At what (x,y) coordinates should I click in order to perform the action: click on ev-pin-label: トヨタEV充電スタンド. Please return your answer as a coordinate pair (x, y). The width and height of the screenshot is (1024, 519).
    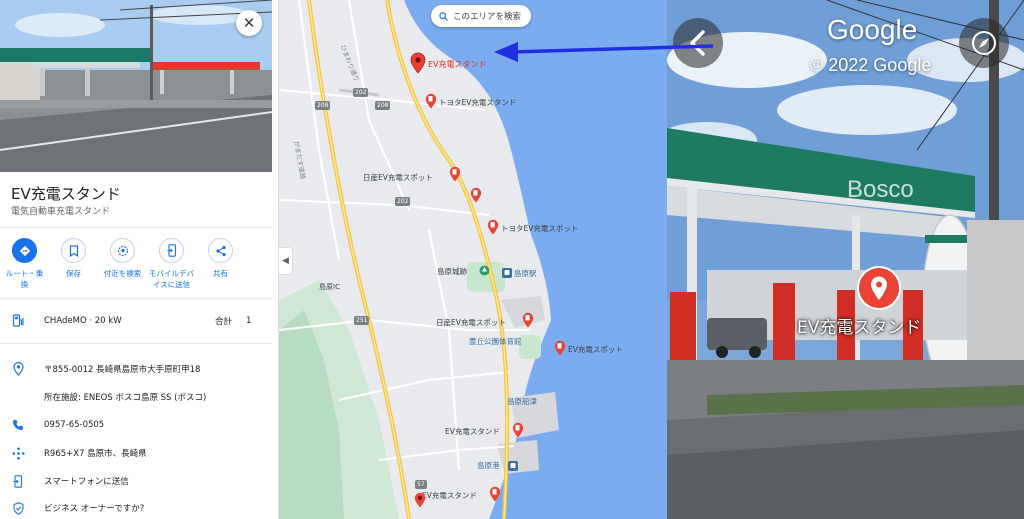
    Looking at the image, I should click on (477, 102).